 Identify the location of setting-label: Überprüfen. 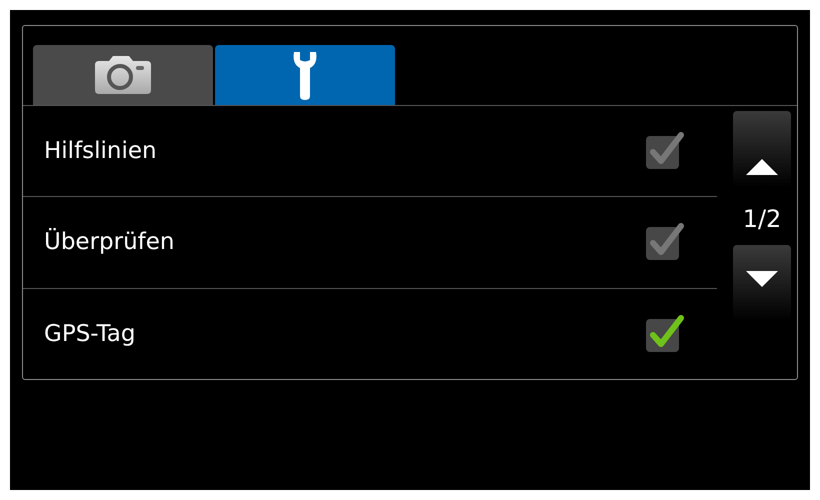
(109, 242).